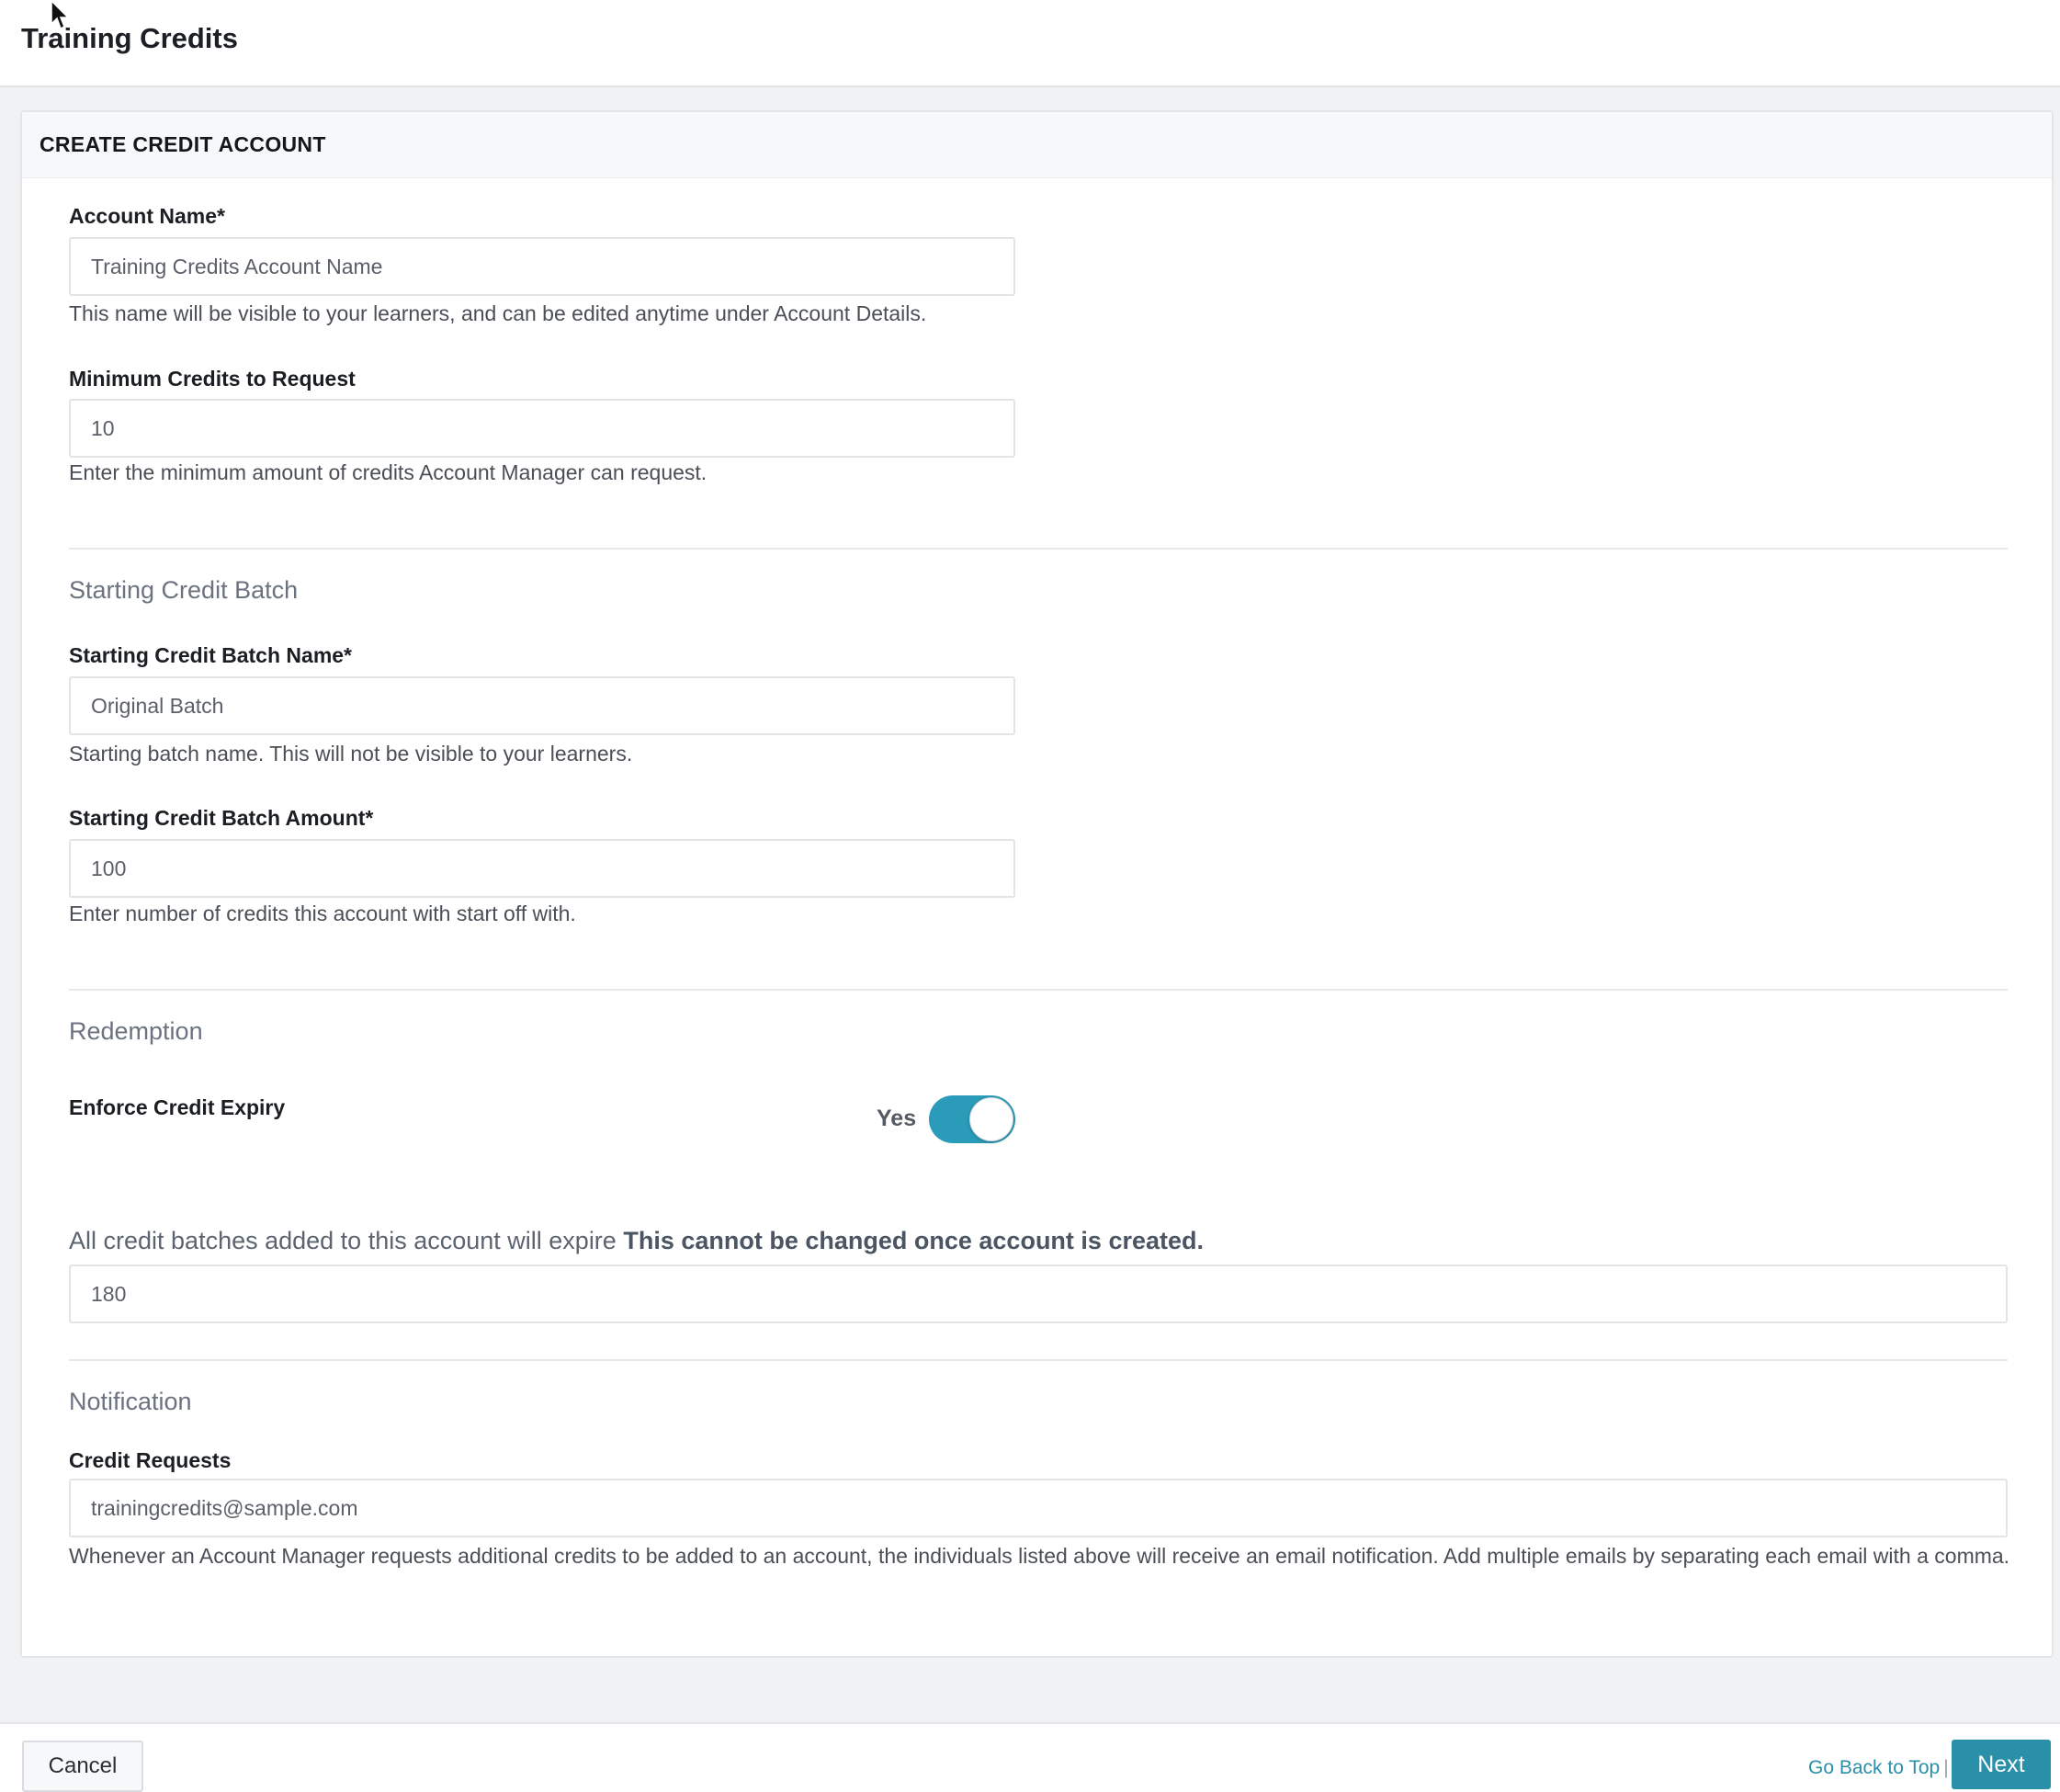  Describe the element at coordinates (178, 1107) in the screenshot. I see `enforce-expiry-label: Enforce Credit Expiry` at that location.